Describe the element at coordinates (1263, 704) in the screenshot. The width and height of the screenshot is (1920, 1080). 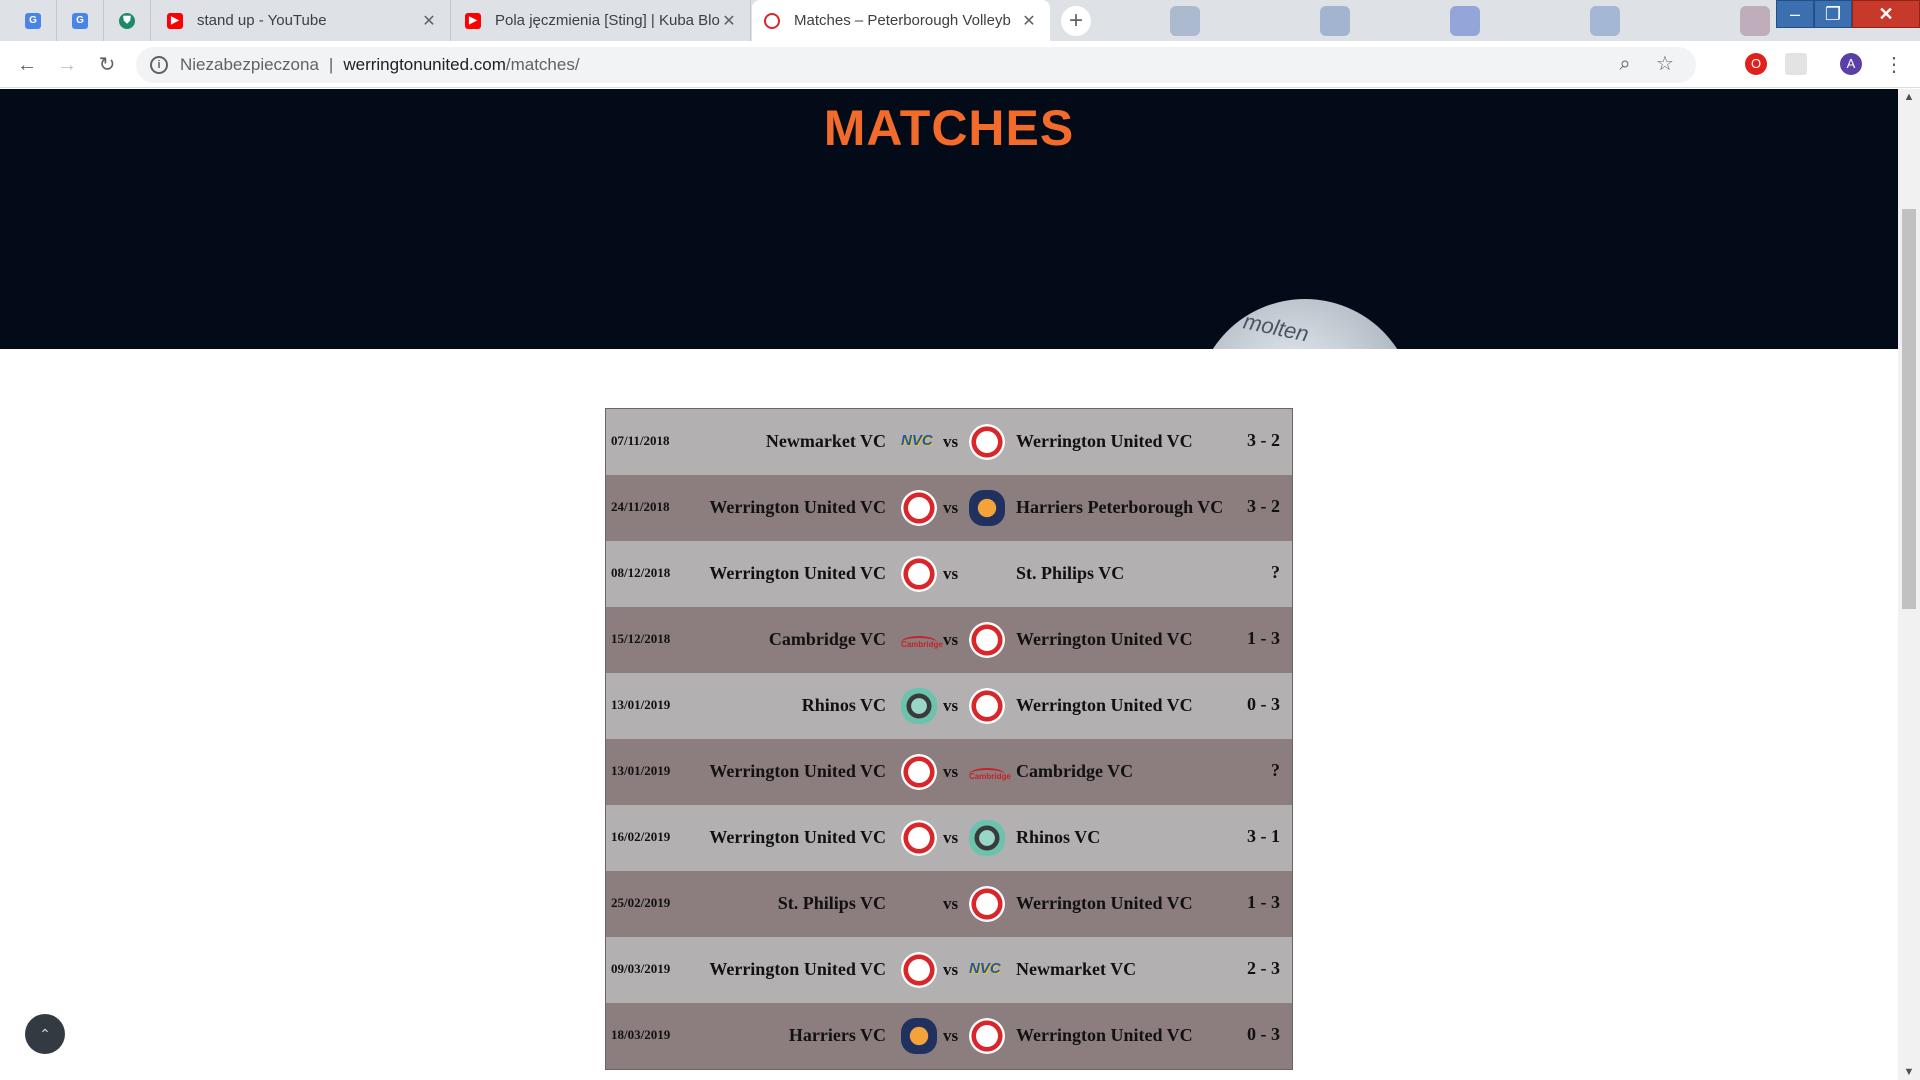
I see `match-score: 0 - 3` at that location.